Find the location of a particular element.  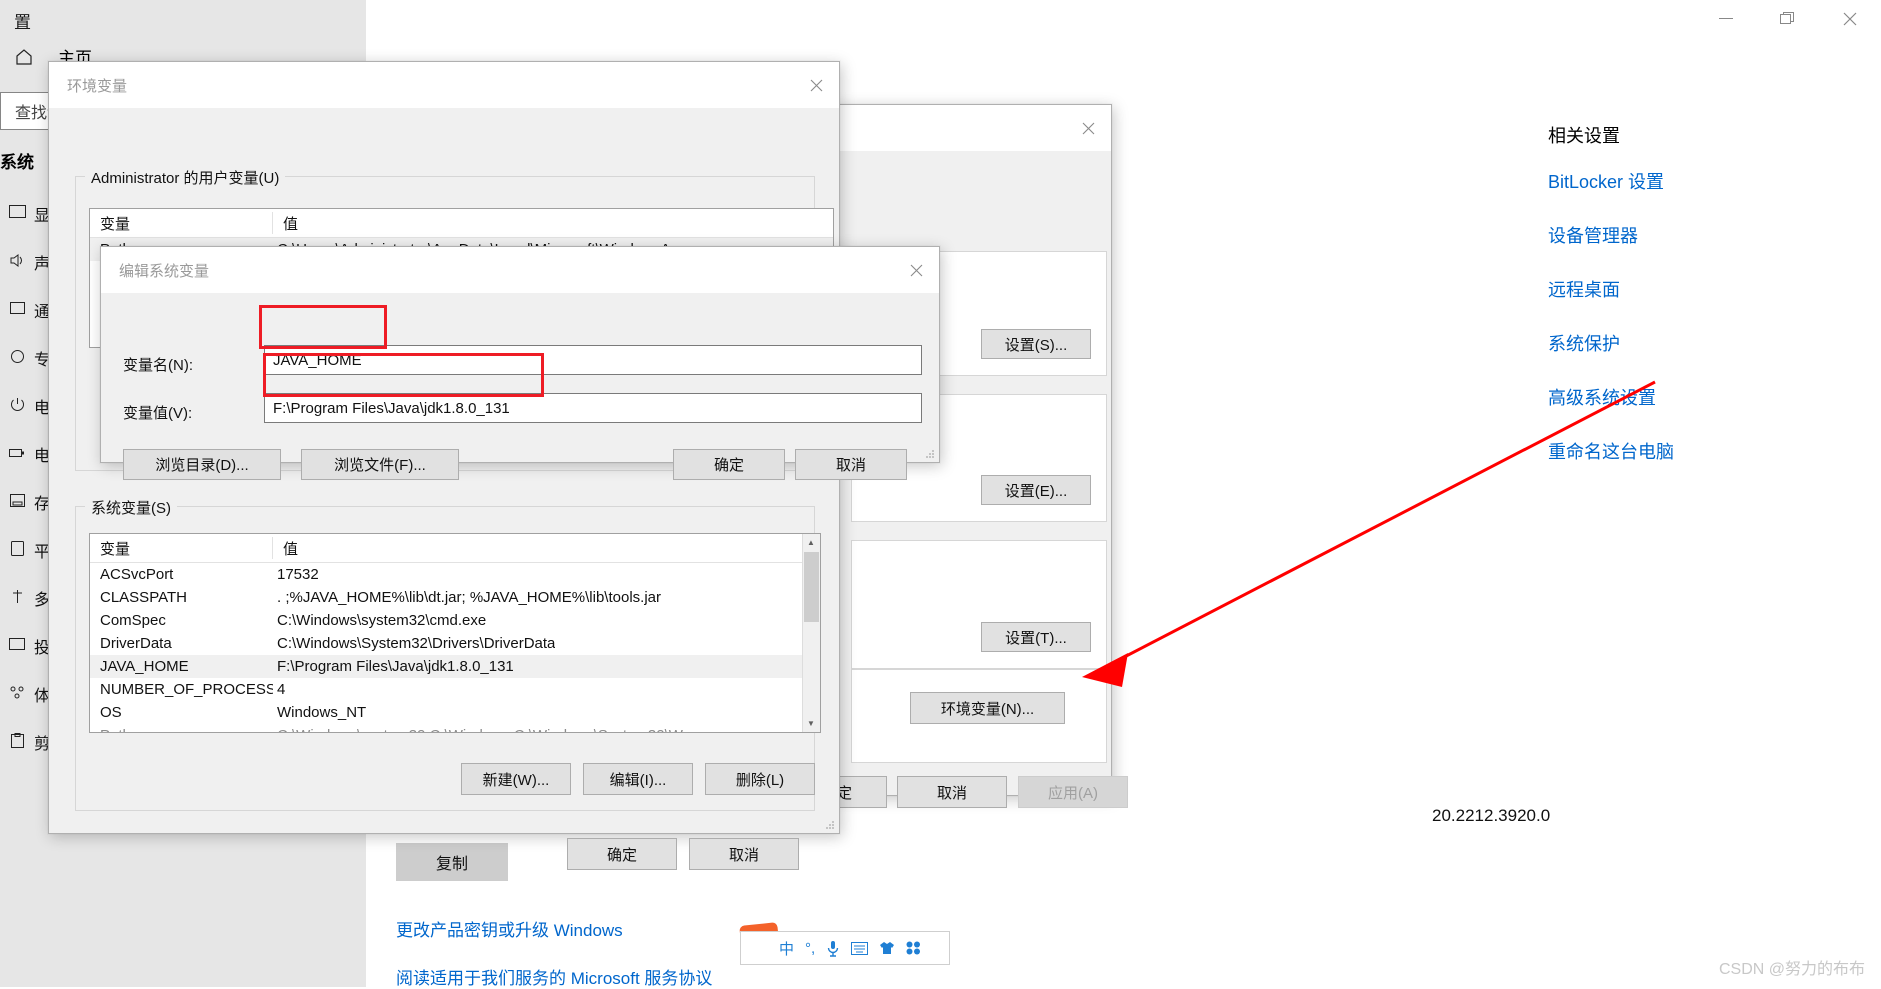

env-dialog-title: 环境变量 is located at coordinates (97, 86).